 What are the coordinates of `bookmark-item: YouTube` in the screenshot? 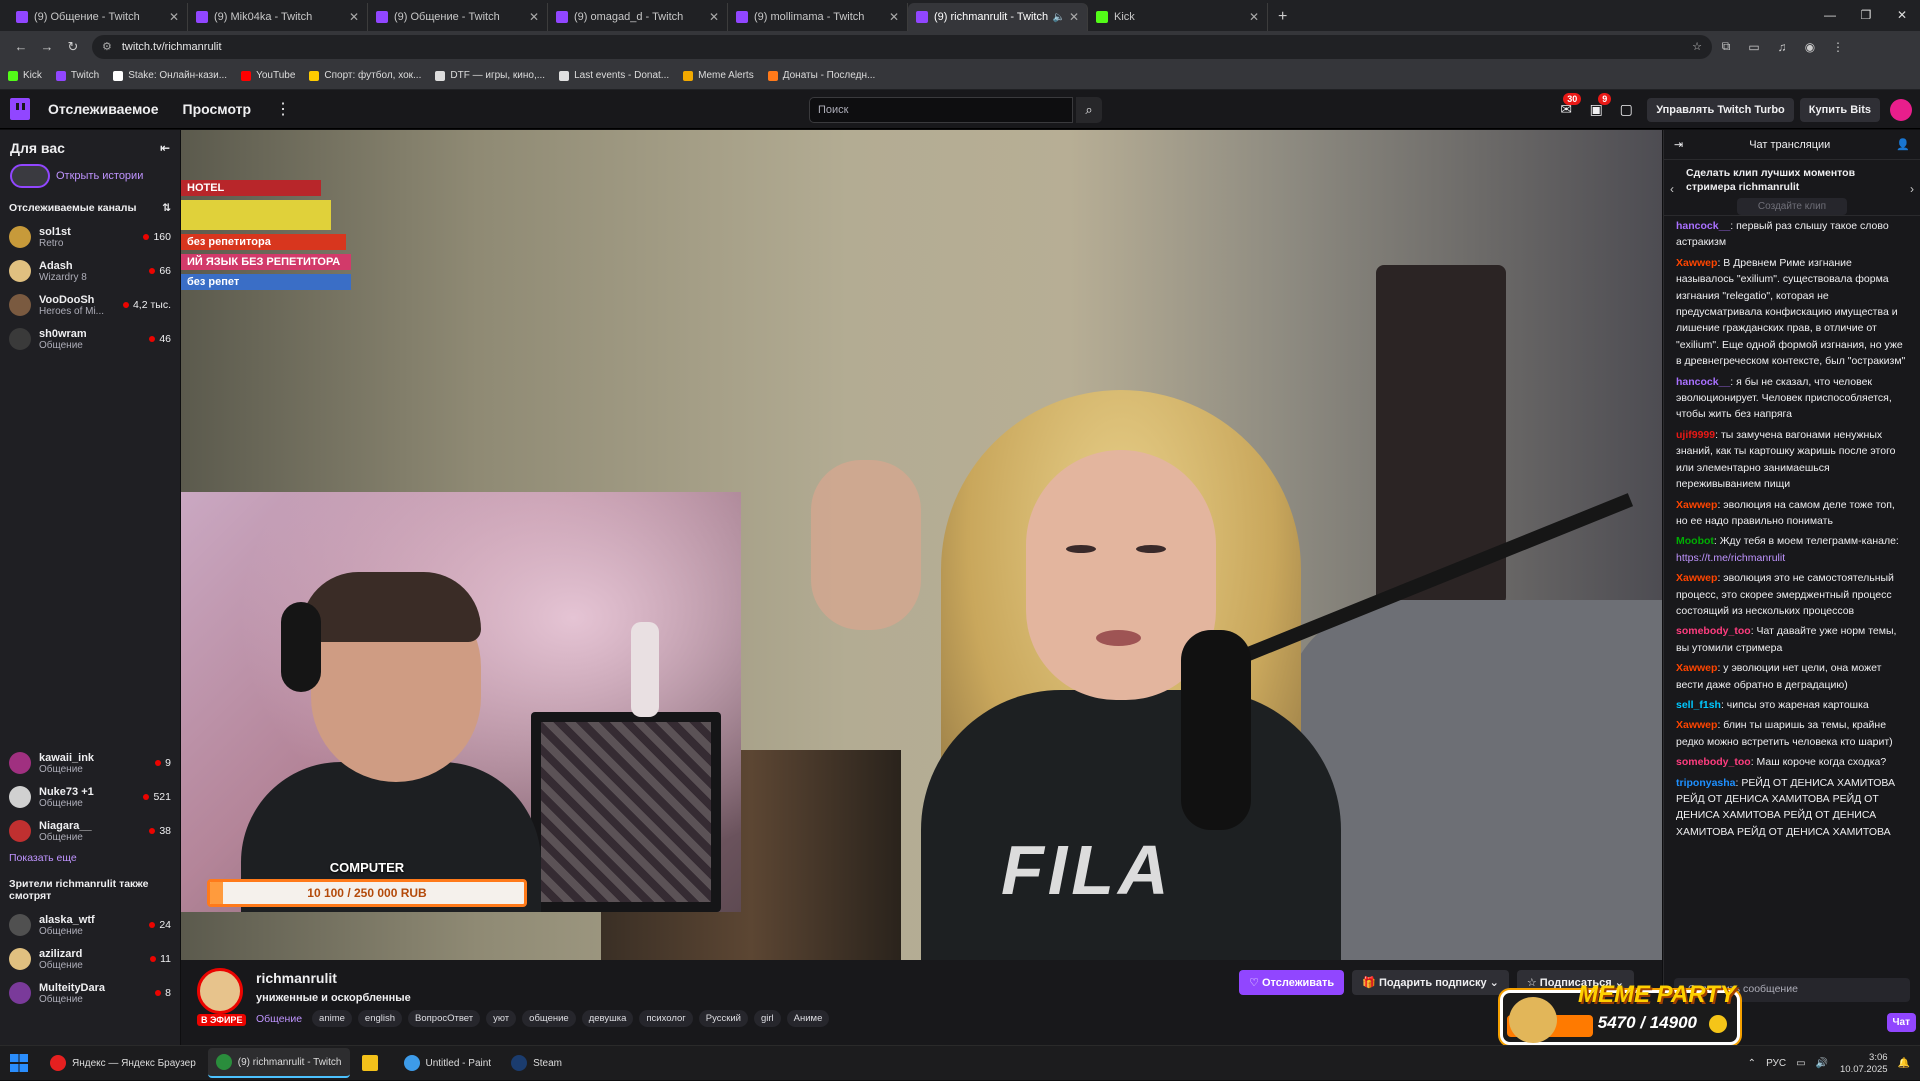 It's located at (268, 75).